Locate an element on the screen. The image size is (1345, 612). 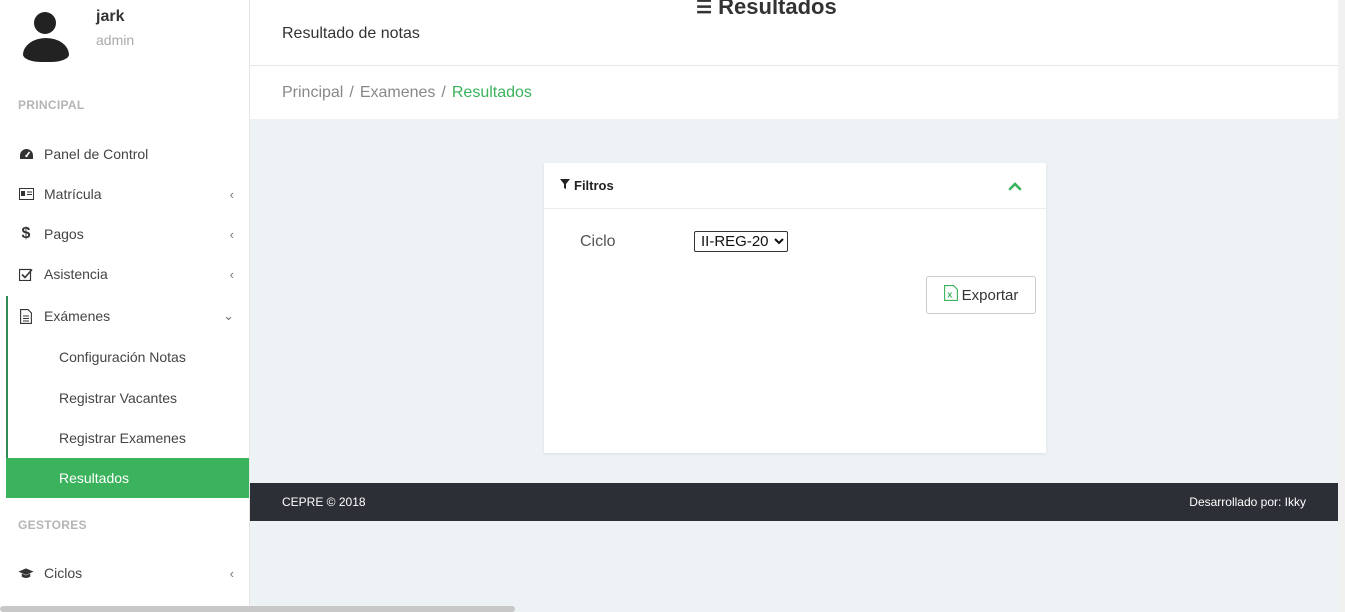
sidebar-item-label: Exámenes is located at coordinates (77, 316).